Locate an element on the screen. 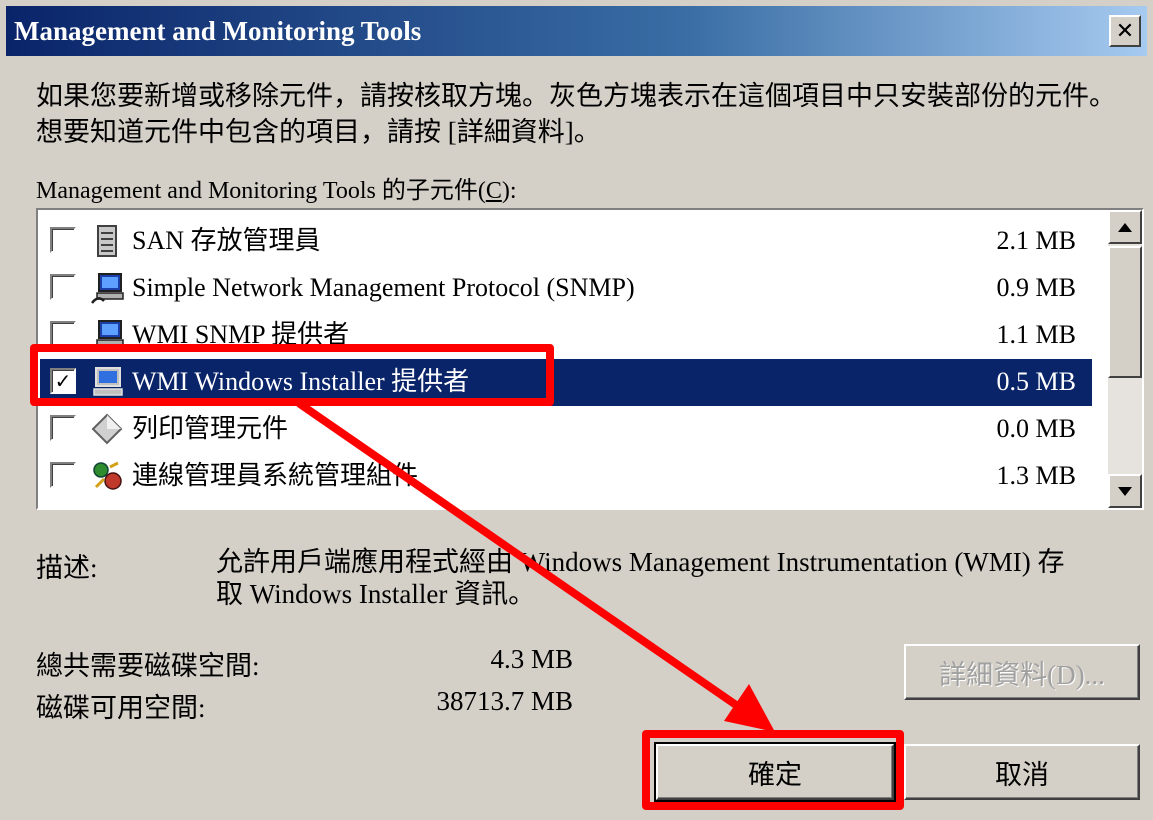 This screenshot has height=820, width=1153. item-size: 0.9 MB is located at coordinates (1036, 287).